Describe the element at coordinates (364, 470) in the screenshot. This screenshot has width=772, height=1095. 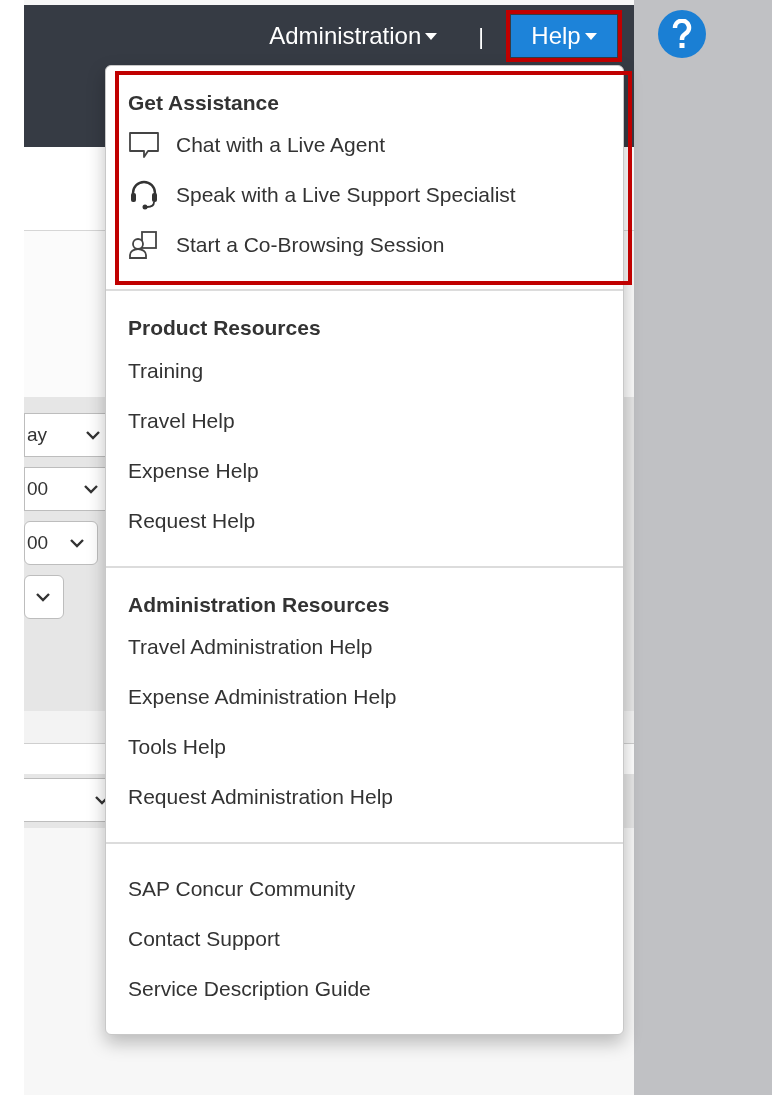
I see `menu-link: Expense Help` at that location.